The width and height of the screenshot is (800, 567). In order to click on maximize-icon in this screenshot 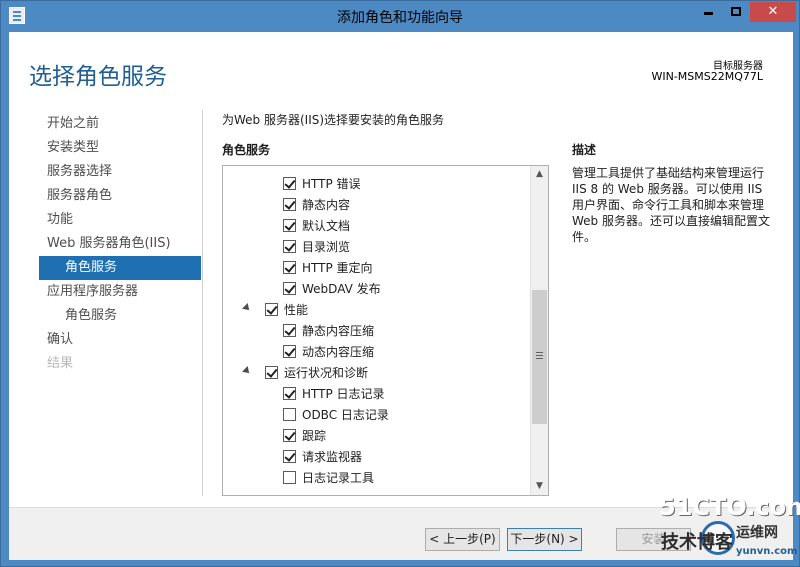, I will do `click(735, 11)`.